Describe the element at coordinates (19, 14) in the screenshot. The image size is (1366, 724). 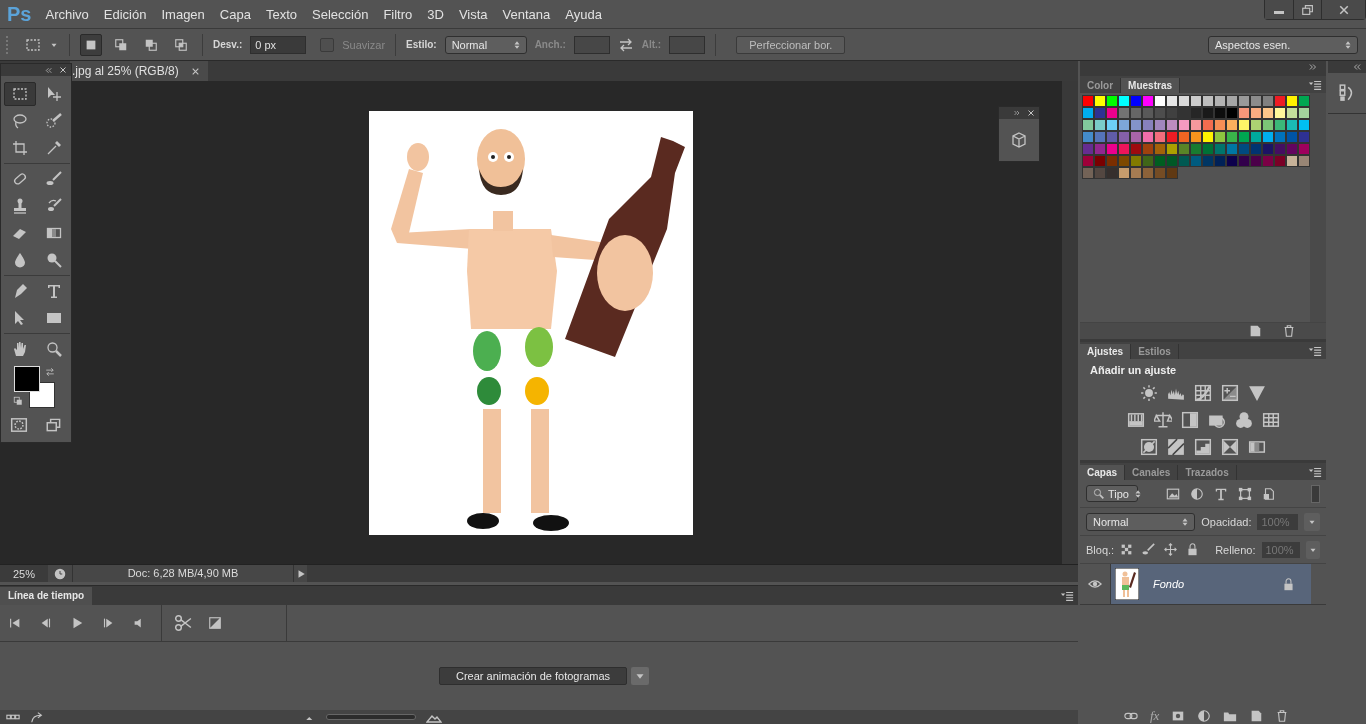
I see `app-logo: Ps` at that location.